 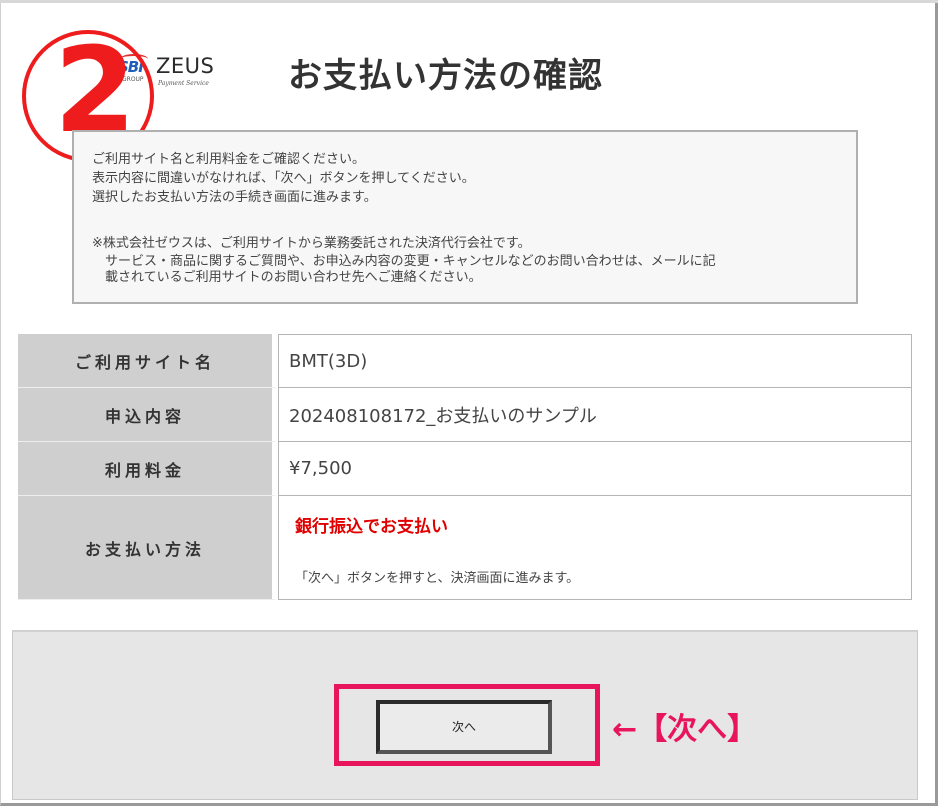 I want to click on table-row: ご利用サイト名 BMT(3D), so click(x=465, y=361).